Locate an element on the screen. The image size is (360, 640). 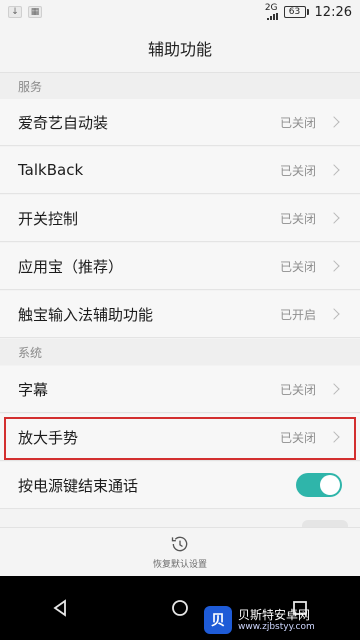
power-end-call-toggle is located at coordinates (319, 485).